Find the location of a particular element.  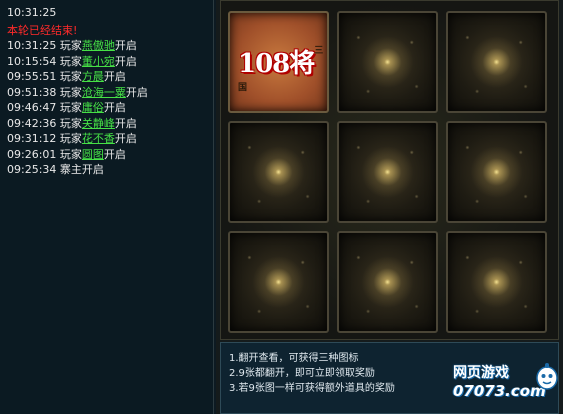

log-entry: 09:46:47 玩家庸俗开启 is located at coordinates (77, 108).